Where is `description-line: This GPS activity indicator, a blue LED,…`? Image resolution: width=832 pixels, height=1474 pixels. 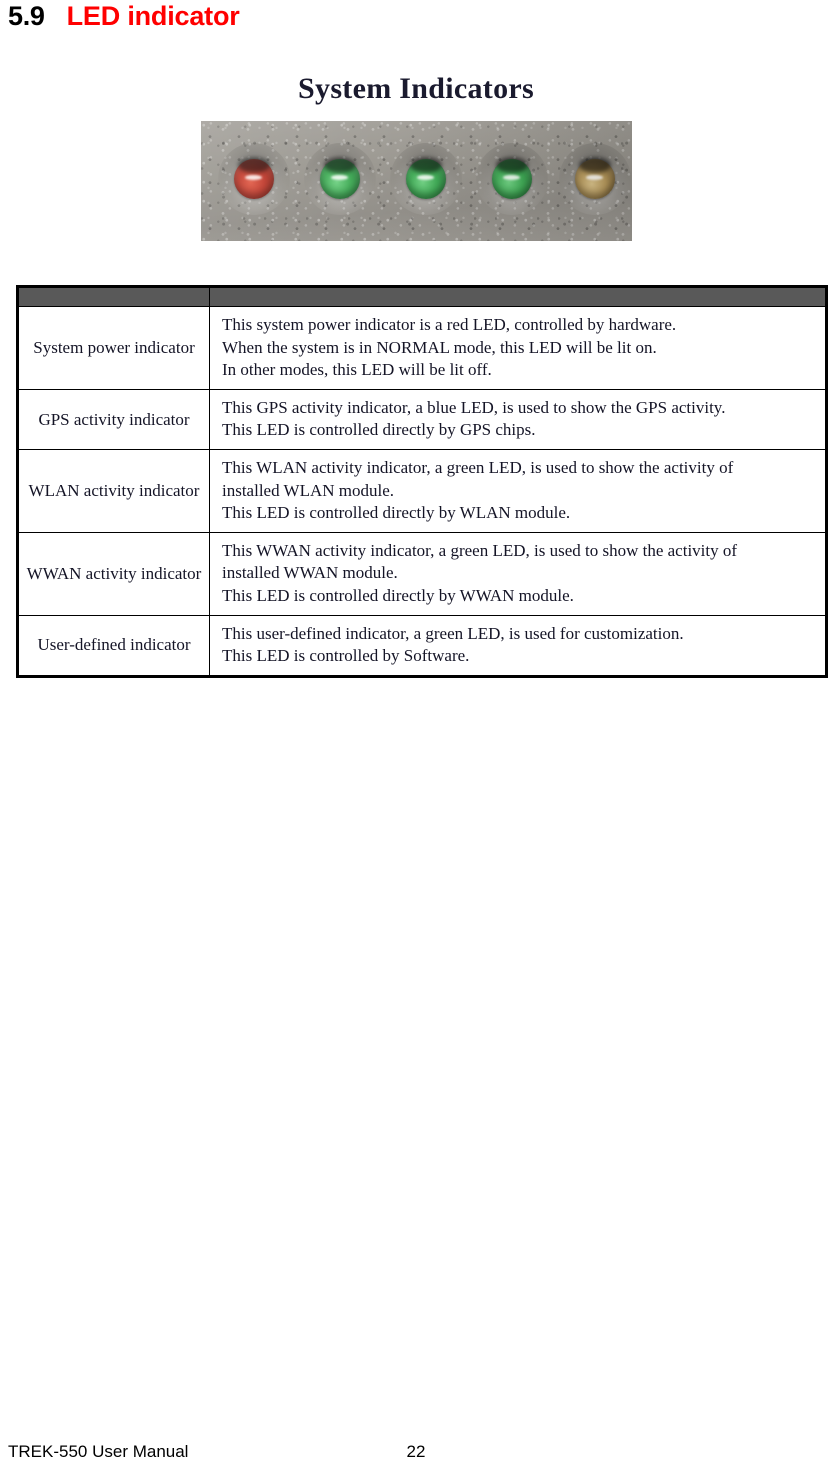
description-line: This GPS activity indicator, a blue LED,… is located at coordinates (474, 407).